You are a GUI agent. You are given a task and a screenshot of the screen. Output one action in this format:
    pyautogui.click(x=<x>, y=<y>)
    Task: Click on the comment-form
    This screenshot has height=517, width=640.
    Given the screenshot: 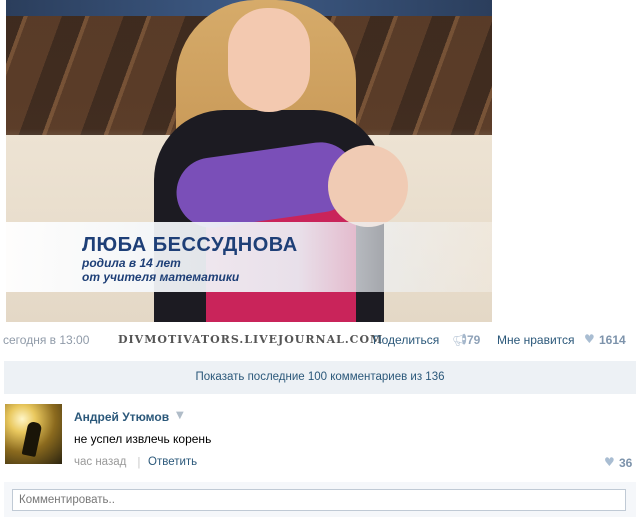 What is the action you would take?
    pyautogui.click(x=320, y=499)
    